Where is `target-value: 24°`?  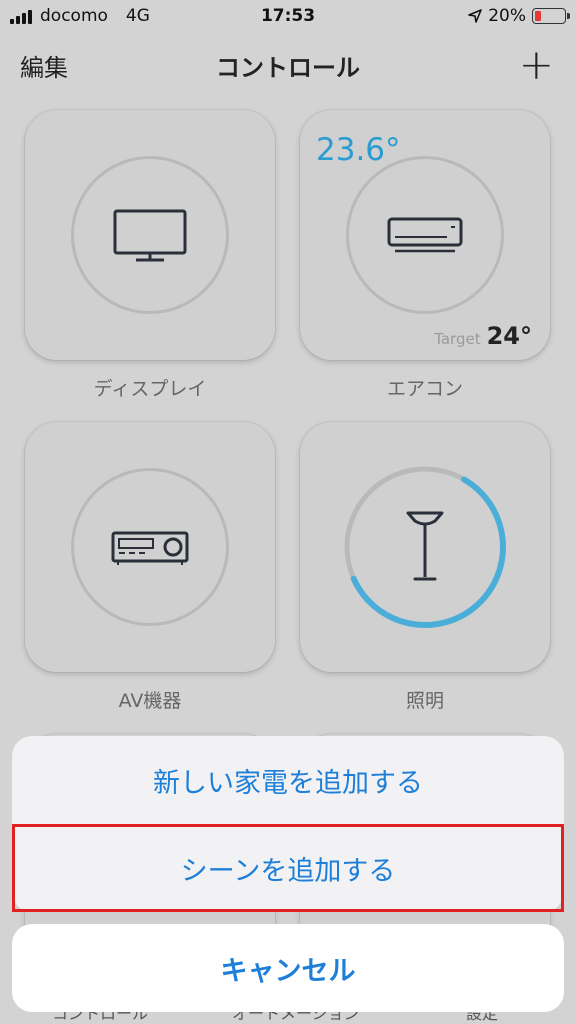
target-value: 24° is located at coordinates (509, 336).